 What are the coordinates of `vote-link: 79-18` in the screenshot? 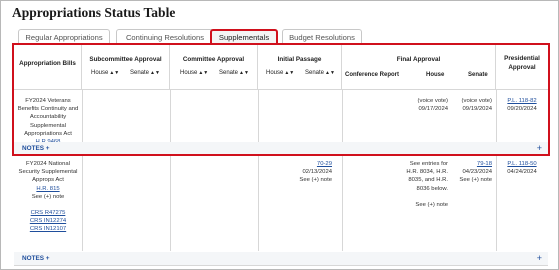 It's located at (471, 164).